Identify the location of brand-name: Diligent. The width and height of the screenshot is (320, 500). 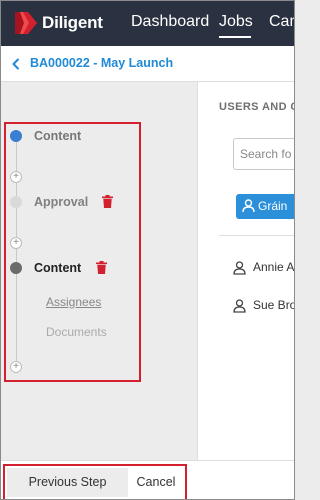
(72, 22).